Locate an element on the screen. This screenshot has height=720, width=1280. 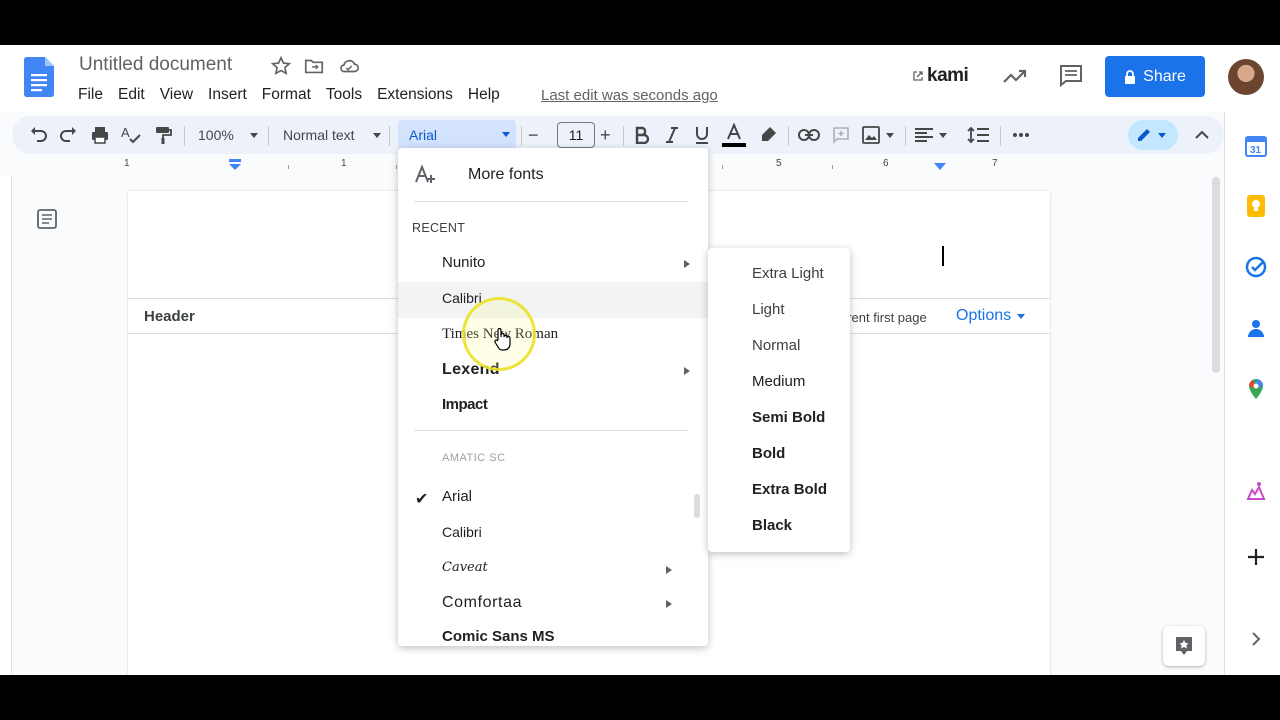
calendar-icon: 31 is located at coordinates (1256, 146).